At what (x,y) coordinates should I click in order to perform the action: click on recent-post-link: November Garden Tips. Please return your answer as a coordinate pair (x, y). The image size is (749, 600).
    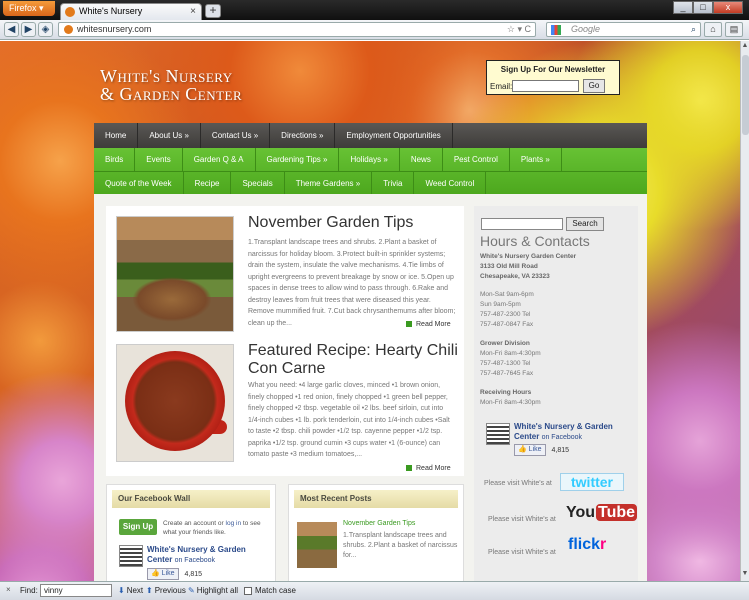
    Looking at the image, I should click on (379, 523).